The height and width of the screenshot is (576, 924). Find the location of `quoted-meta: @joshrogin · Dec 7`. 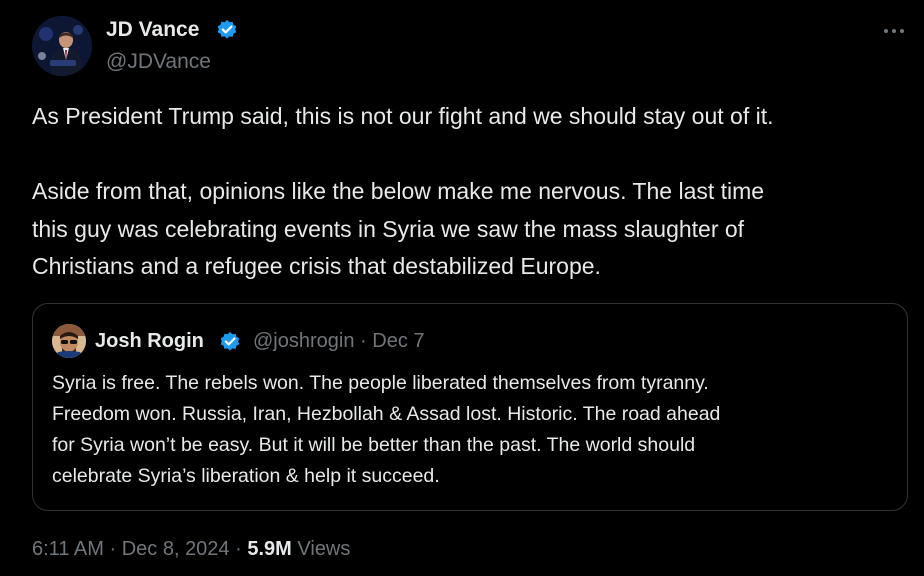

quoted-meta: @joshrogin · Dec 7 is located at coordinates (339, 341).